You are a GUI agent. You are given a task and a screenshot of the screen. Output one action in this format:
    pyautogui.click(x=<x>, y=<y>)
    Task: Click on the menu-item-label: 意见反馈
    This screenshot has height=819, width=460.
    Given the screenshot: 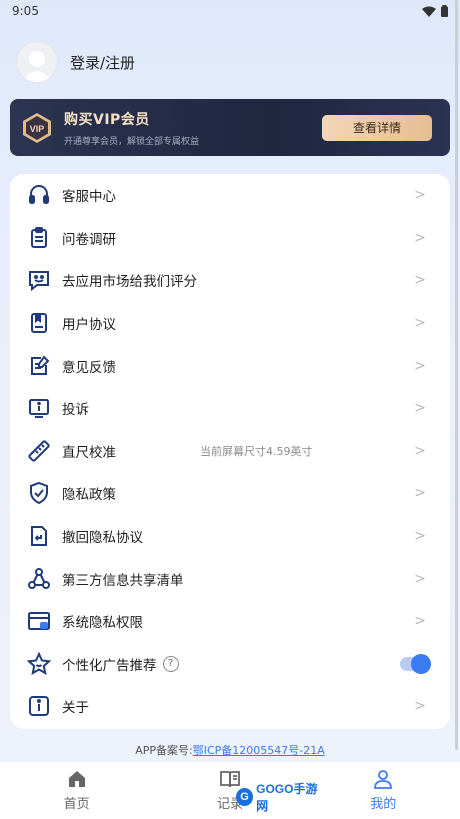 What is the action you would take?
    pyautogui.click(x=89, y=367)
    